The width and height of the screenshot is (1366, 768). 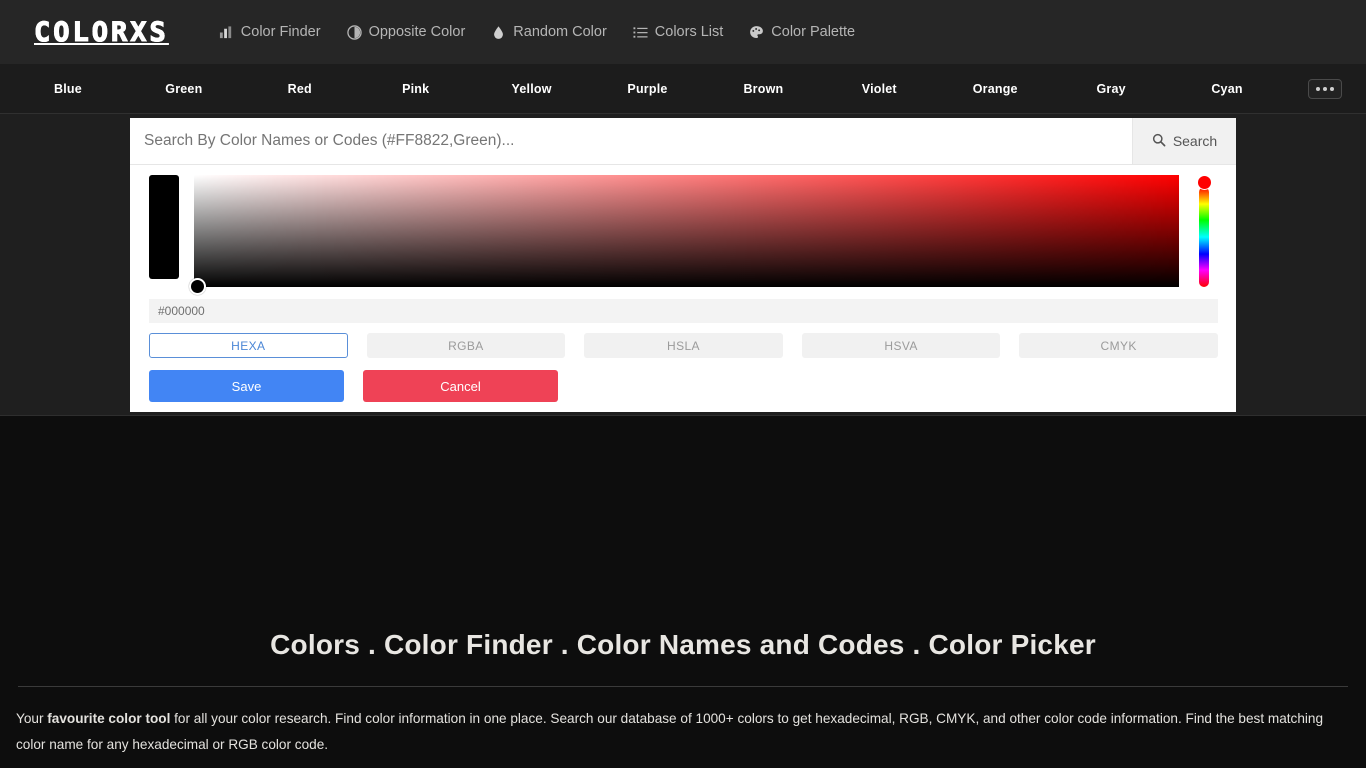 I want to click on divider, so click(x=683, y=686).